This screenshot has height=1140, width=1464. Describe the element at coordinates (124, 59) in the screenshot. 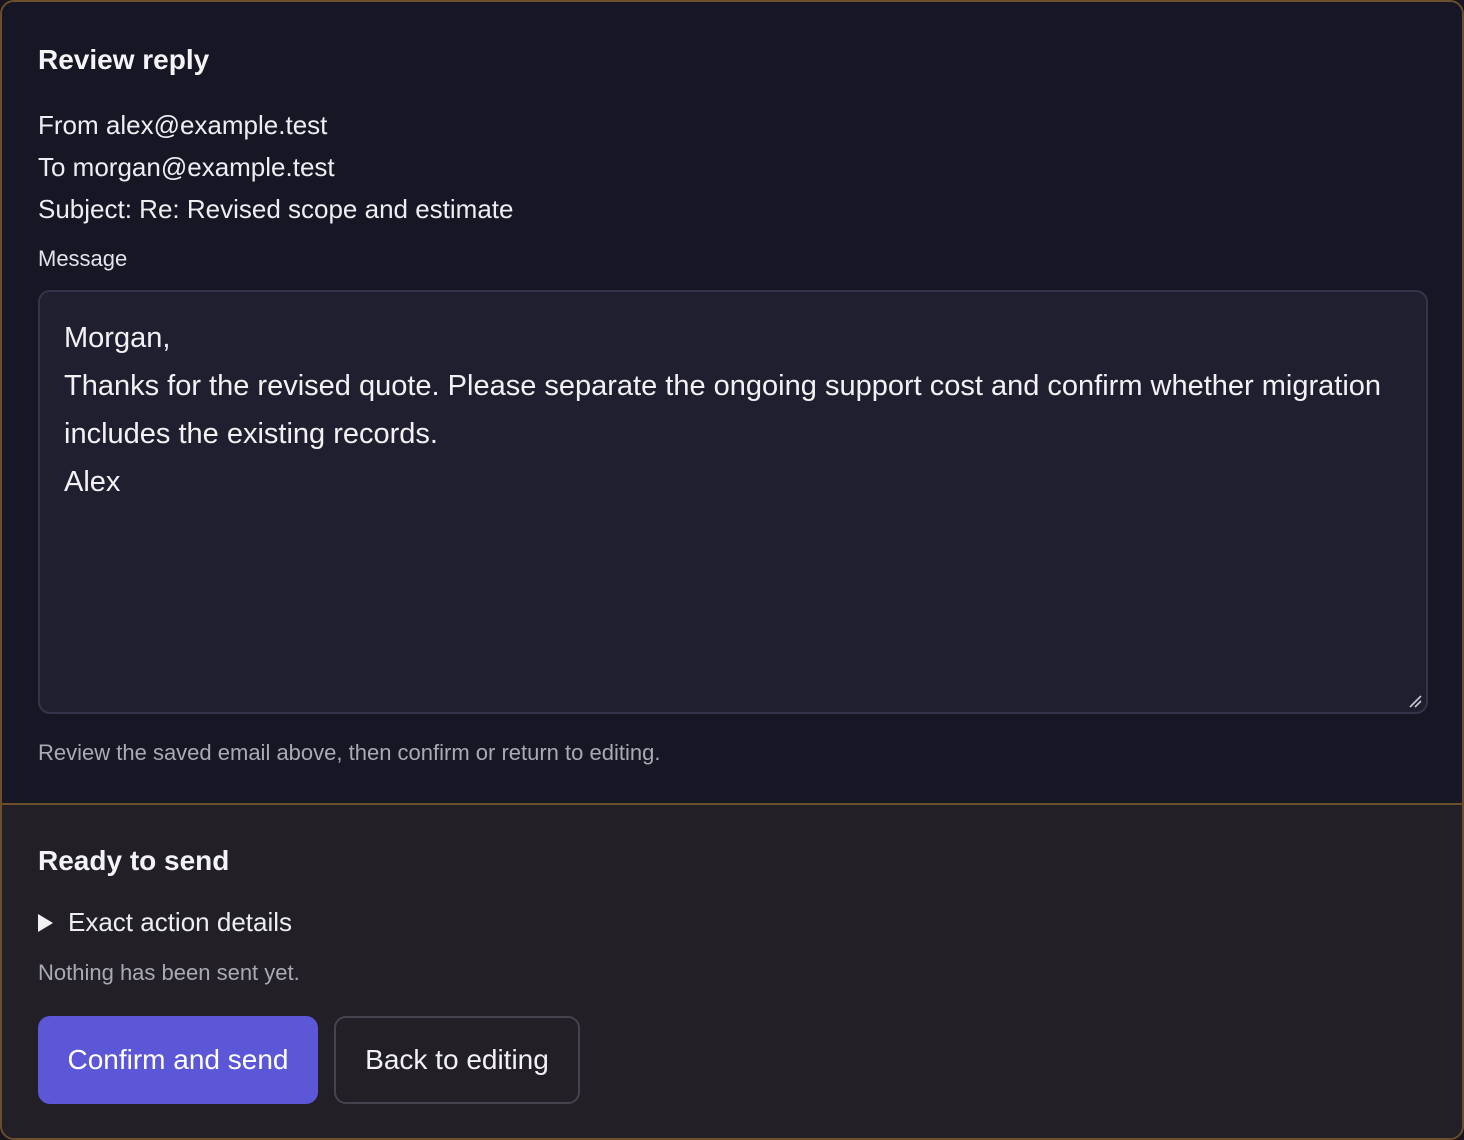

I see `review-title: Review reply` at that location.